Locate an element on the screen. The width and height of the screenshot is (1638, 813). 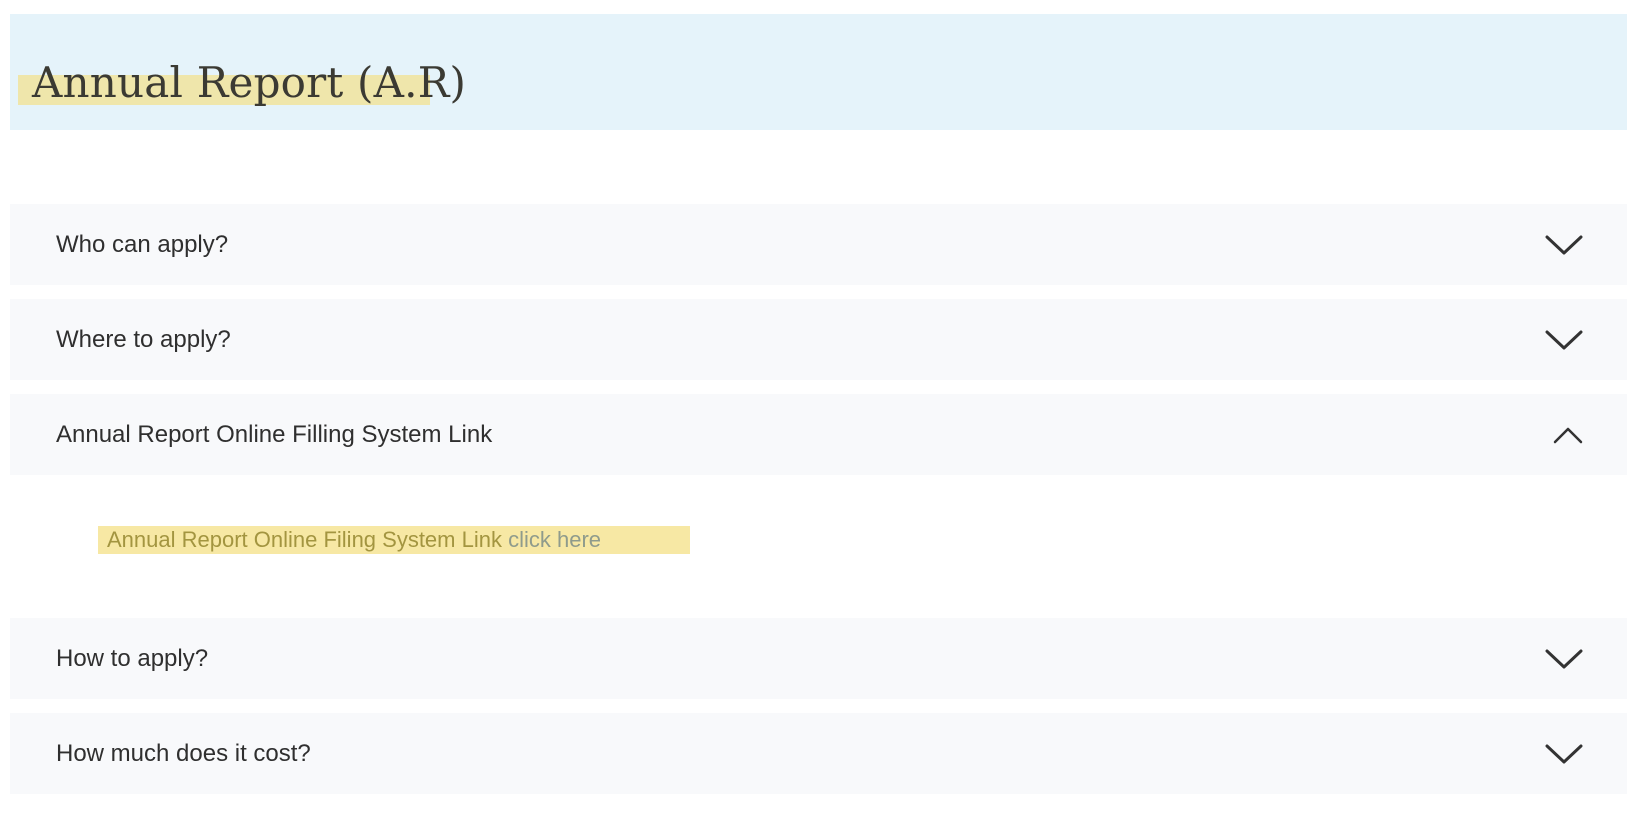
accordion-item-label: How to apply? is located at coordinates (132, 658).